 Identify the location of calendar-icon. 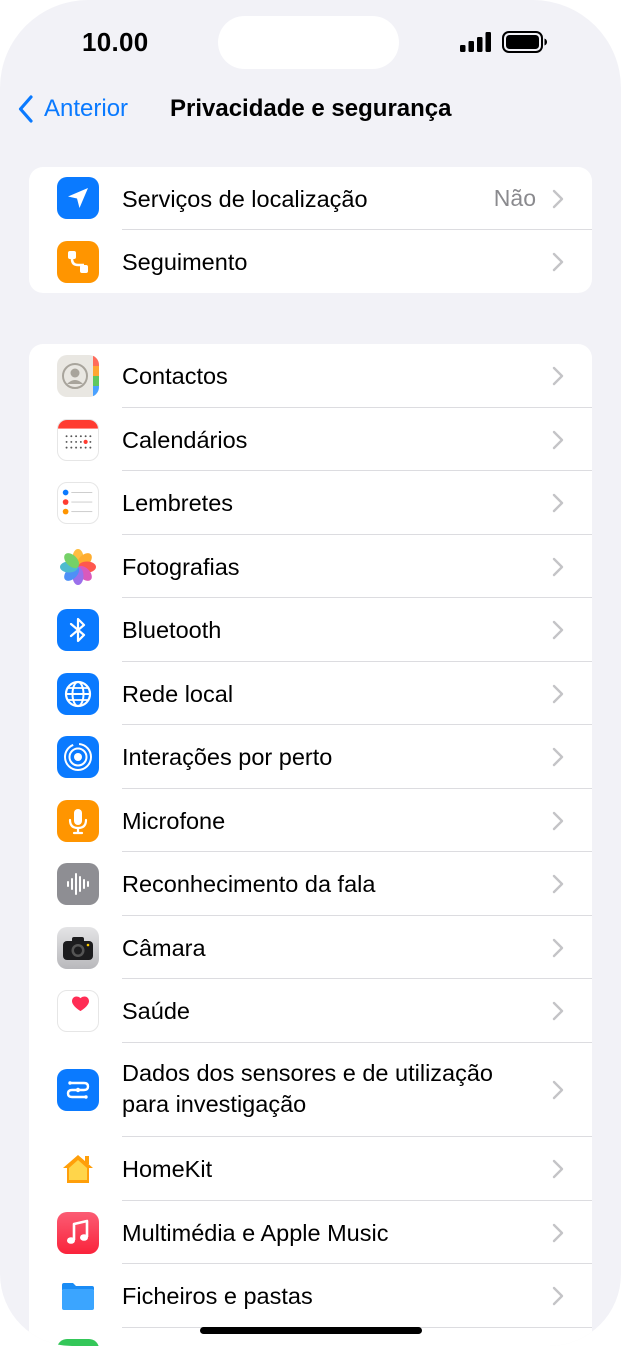
(78, 440).